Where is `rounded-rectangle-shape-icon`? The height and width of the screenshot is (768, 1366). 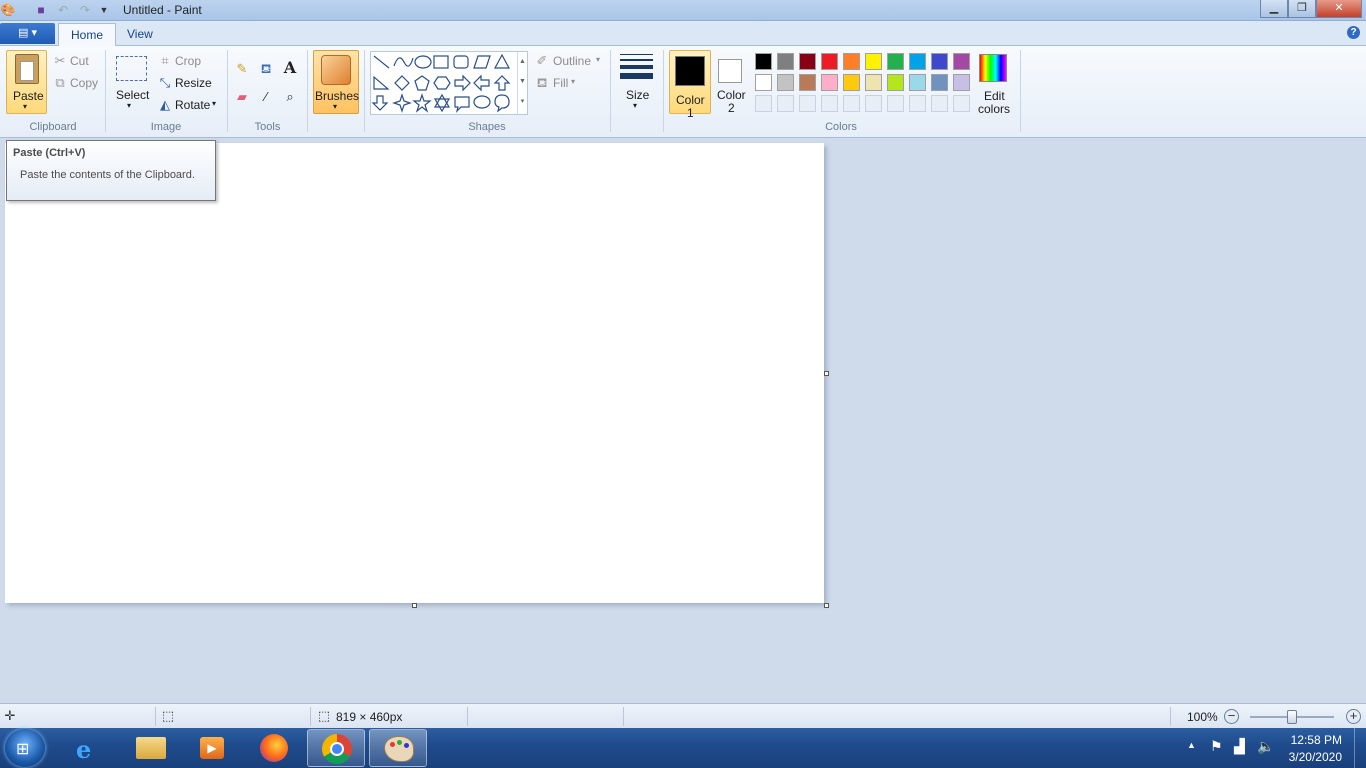 rounded-rectangle-shape-icon is located at coordinates (461, 62).